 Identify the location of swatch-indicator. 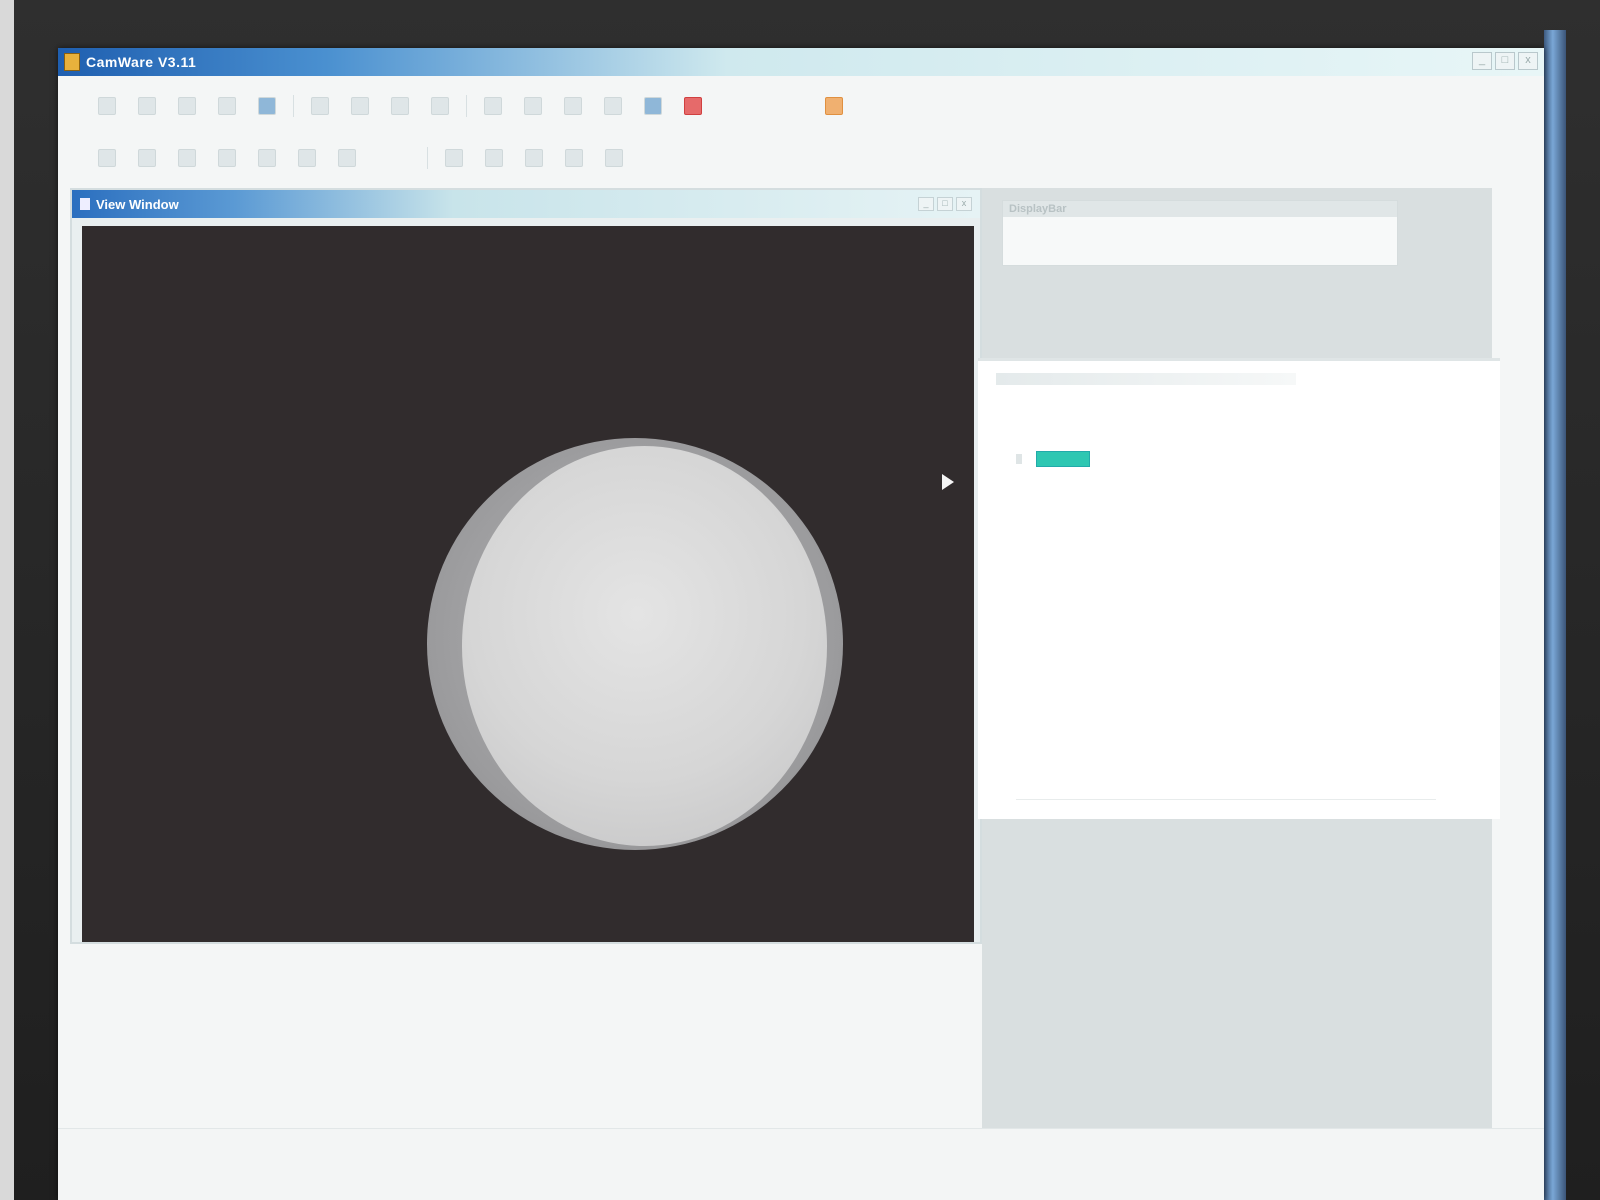
(1019, 459).